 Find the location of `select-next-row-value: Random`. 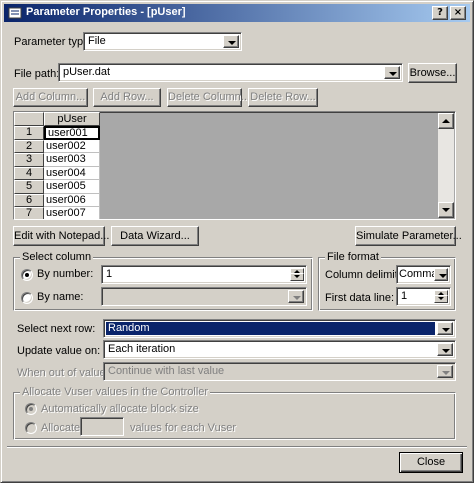

select-next-row-value: Random is located at coordinates (270, 328).